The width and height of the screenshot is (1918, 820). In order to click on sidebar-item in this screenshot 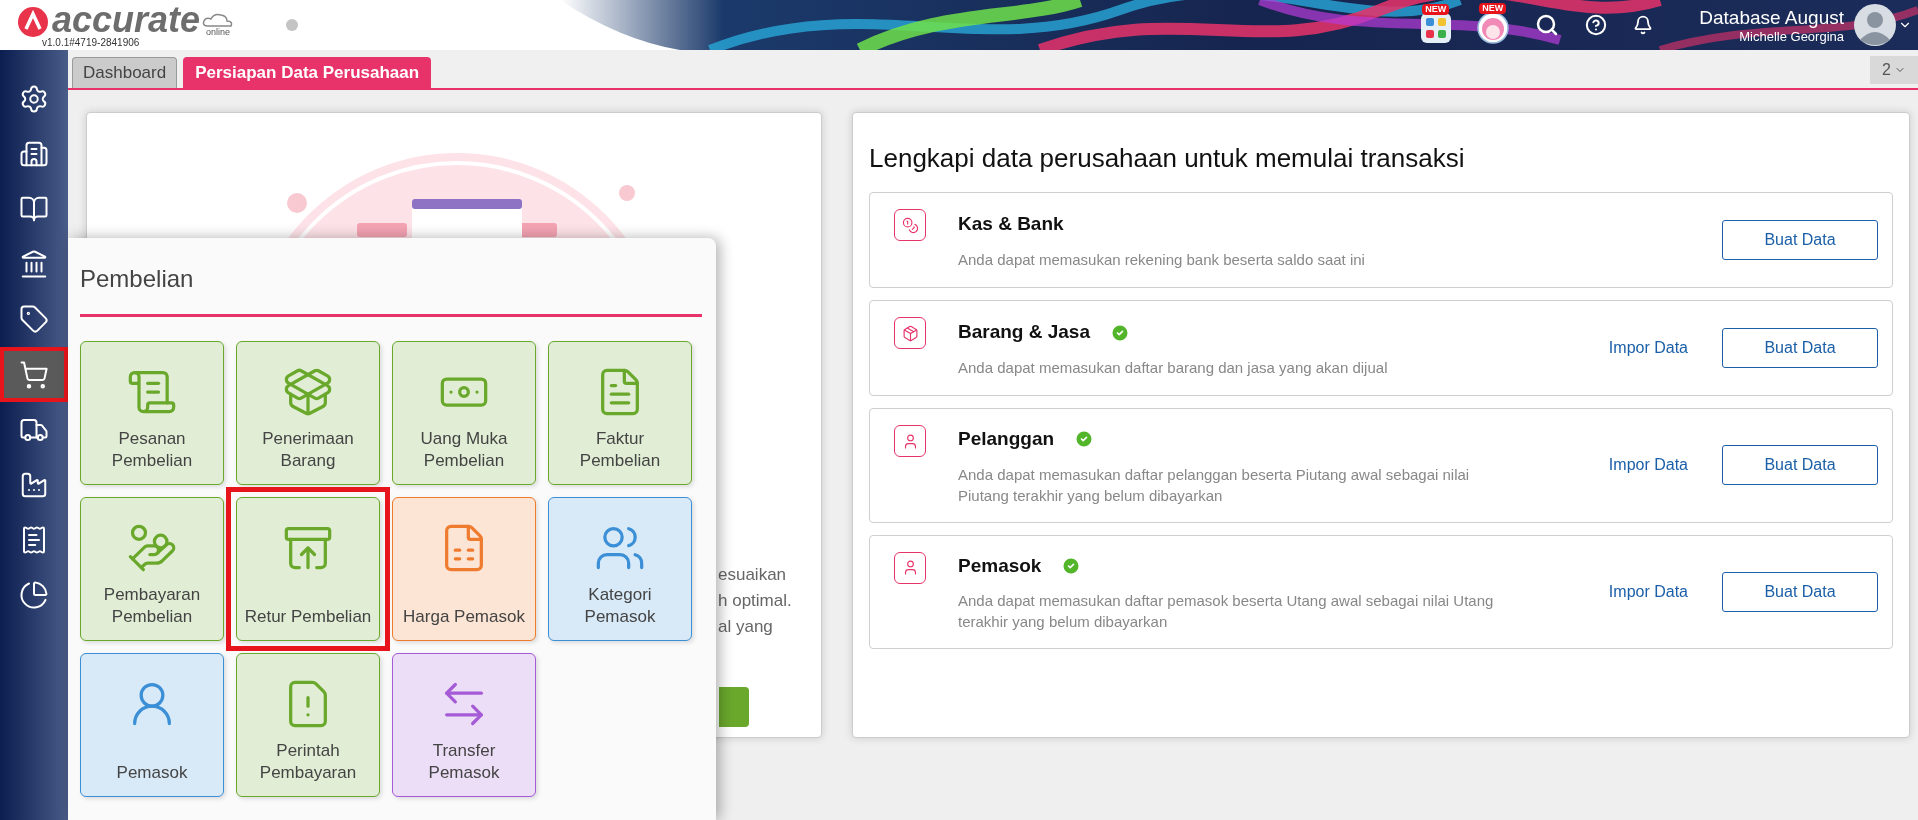, I will do `click(34, 374)`.